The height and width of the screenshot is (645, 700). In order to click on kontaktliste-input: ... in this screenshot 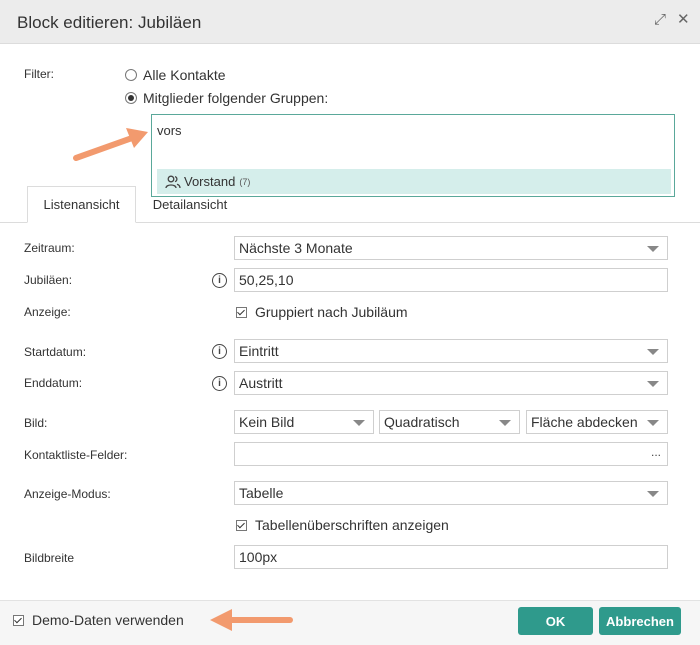, I will do `click(451, 454)`.